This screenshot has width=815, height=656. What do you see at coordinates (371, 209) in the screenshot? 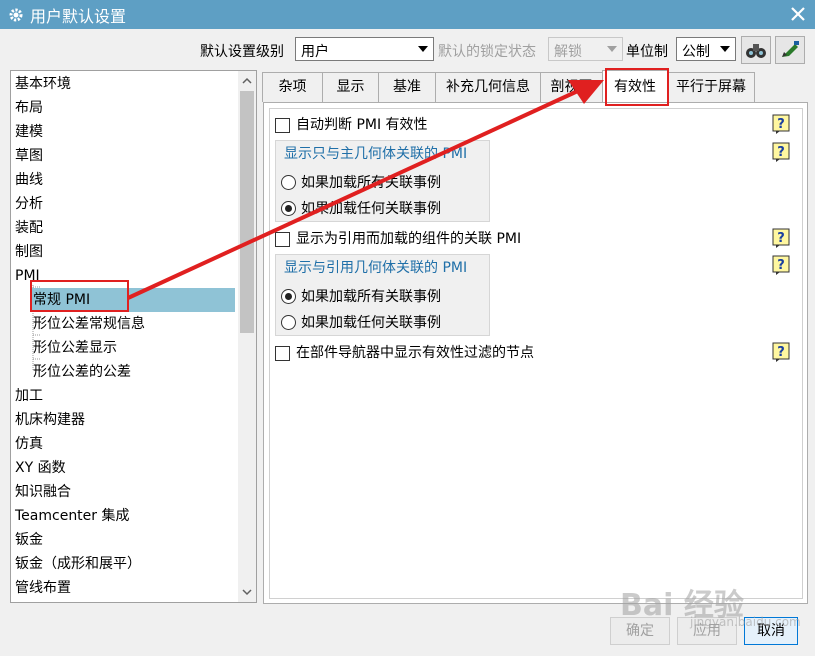
I see `group1-opt2-label: 如果加载任何关联事例` at bounding box center [371, 209].